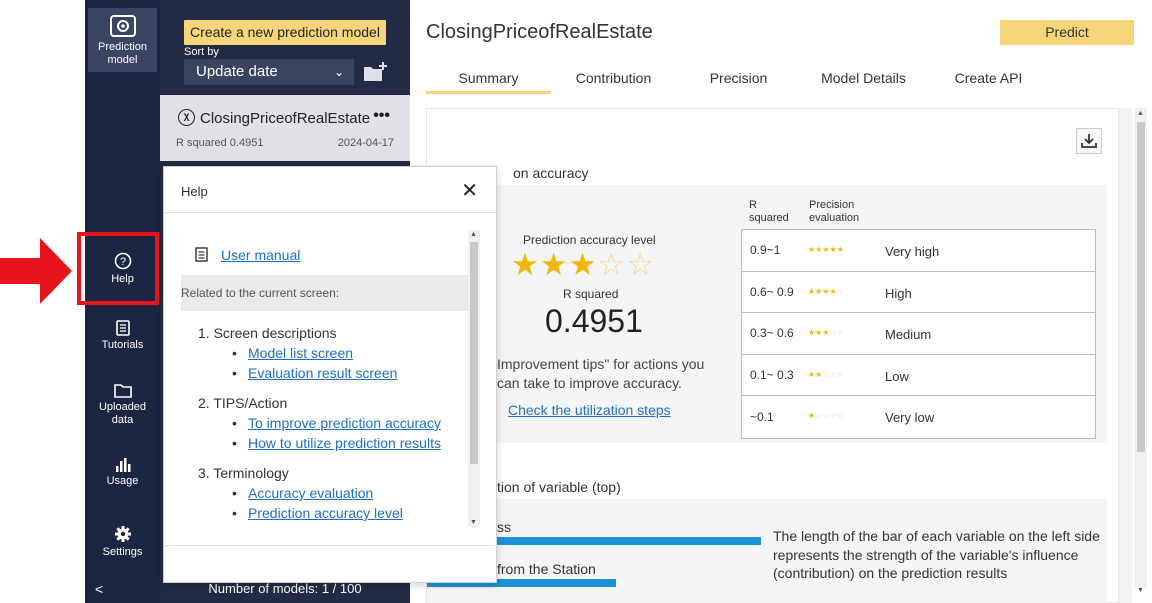 The height and width of the screenshot is (603, 1152). Describe the element at coordinates (267, 333) in the screenshot. I see `help-section-title: 1. Screen descriptions` at that location.